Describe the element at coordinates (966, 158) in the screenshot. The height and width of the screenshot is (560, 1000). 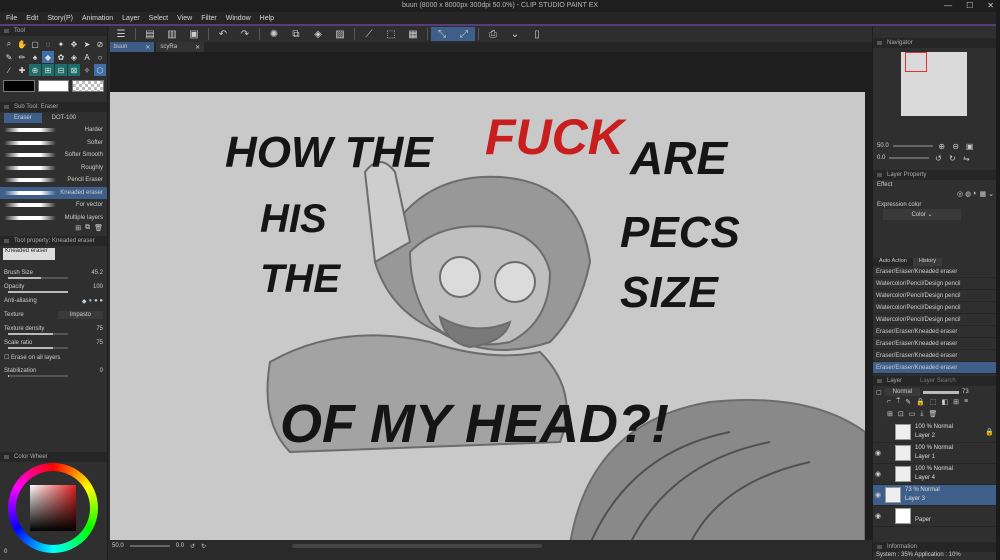
I see `flip-icon: ⇋` at that location.